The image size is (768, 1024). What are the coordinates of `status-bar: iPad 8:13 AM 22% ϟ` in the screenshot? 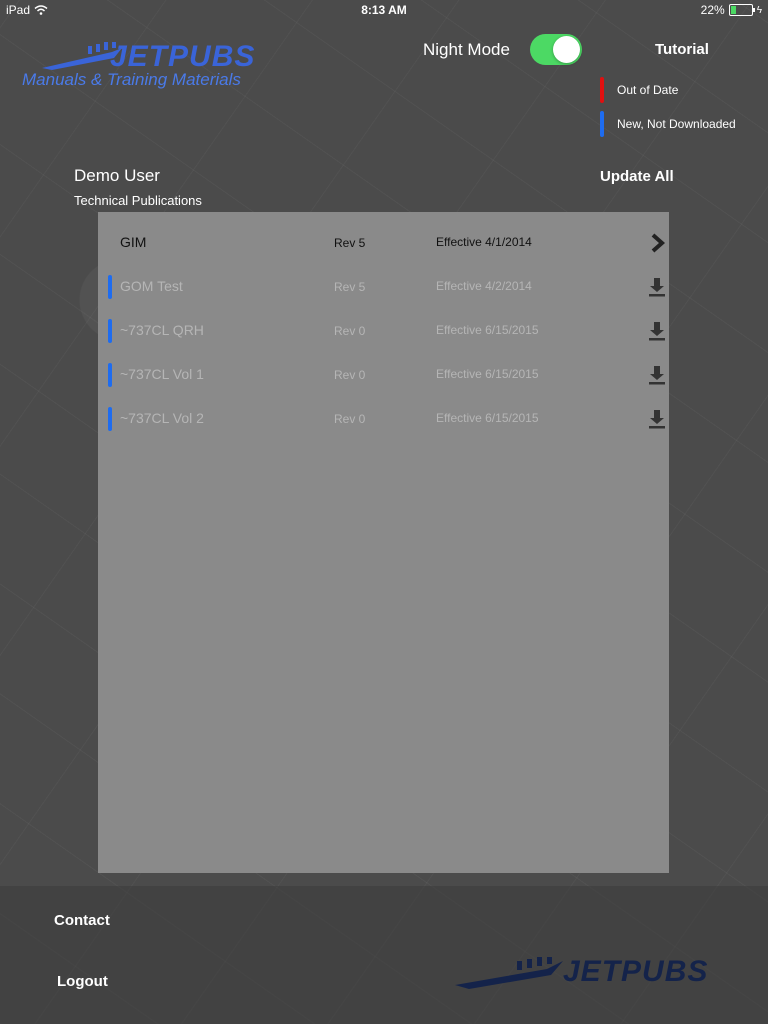 It's located at (384, 10).